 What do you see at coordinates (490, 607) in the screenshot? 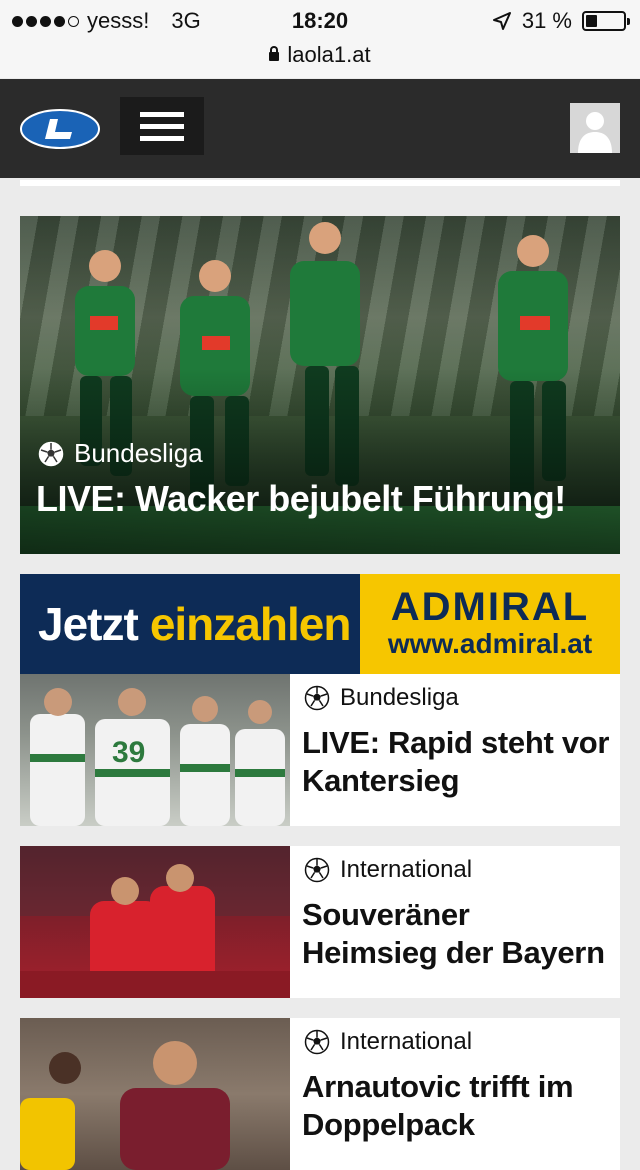
I see `ad-brand: ADMIRAL` at bounding box center [490, 607].